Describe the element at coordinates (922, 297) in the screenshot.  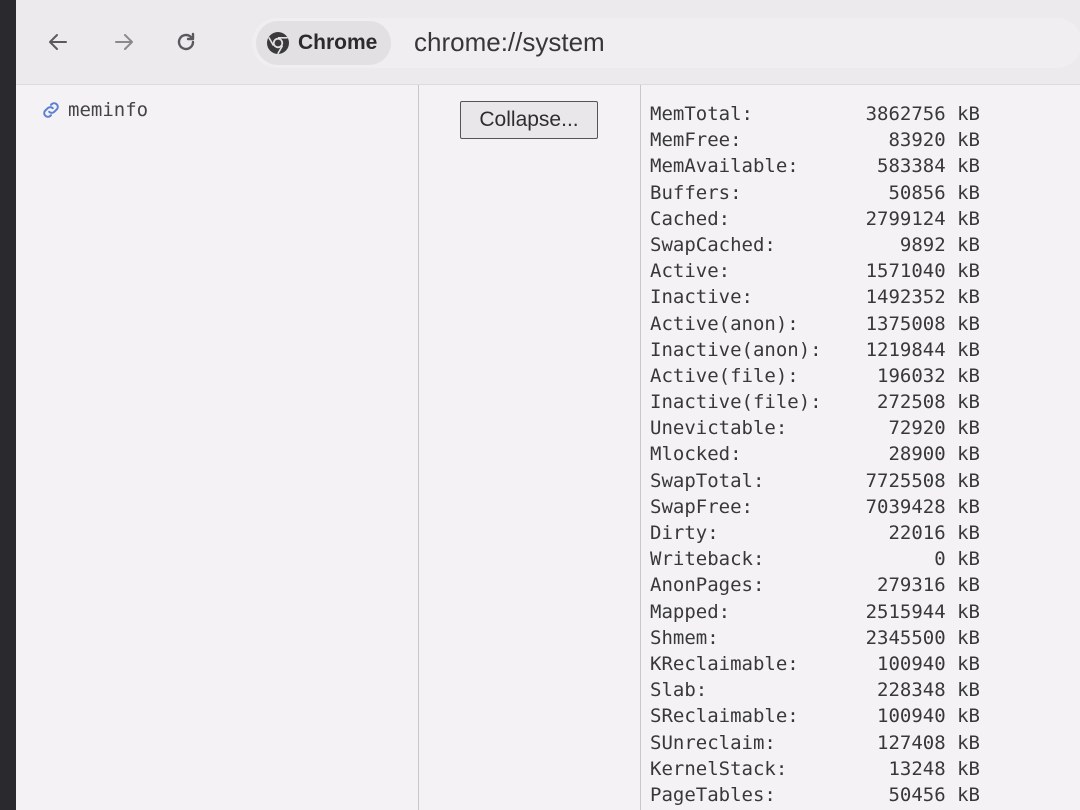
I see `meminfo-field-value: 1492352 kB` at that location.